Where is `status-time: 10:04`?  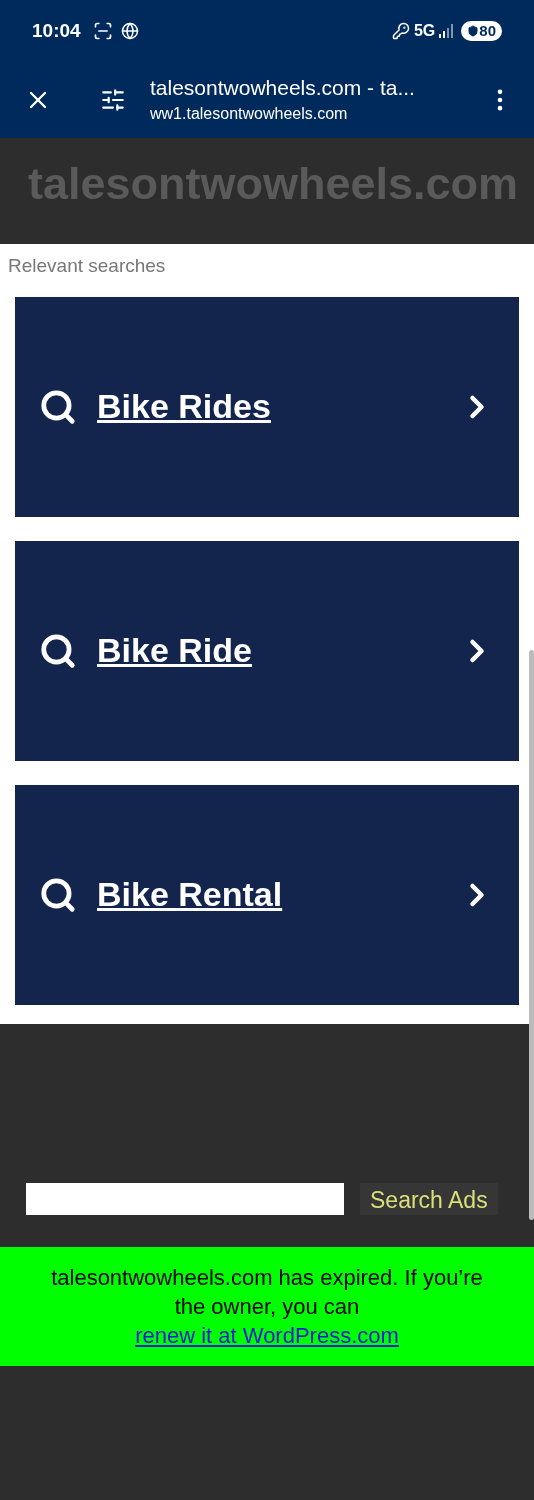 status-time: 10:04 is located at coordinates (56, 30).